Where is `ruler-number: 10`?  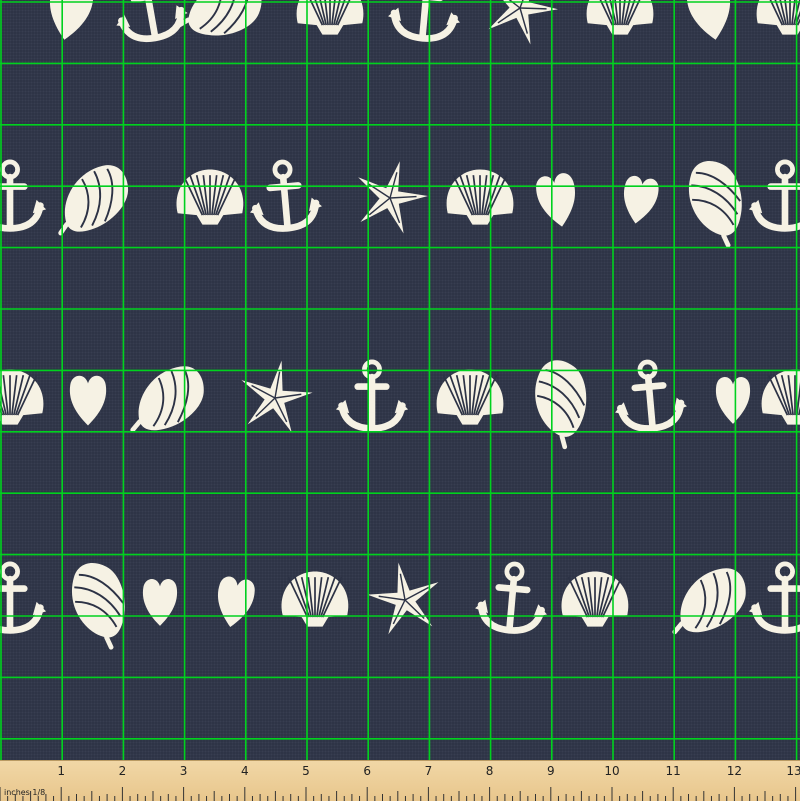
ruler-number: 10 is located at coordinates (612, 771).